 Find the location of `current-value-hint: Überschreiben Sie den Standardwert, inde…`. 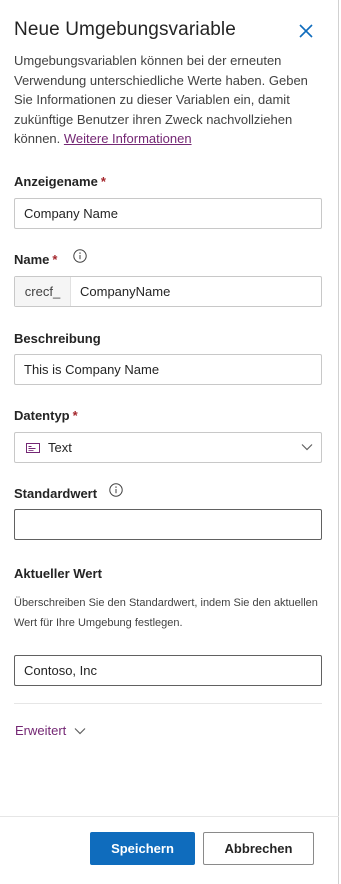

current-value-hint: Überschreiben Sie den Standardwert, inde… is located at coordinates (166, 613).